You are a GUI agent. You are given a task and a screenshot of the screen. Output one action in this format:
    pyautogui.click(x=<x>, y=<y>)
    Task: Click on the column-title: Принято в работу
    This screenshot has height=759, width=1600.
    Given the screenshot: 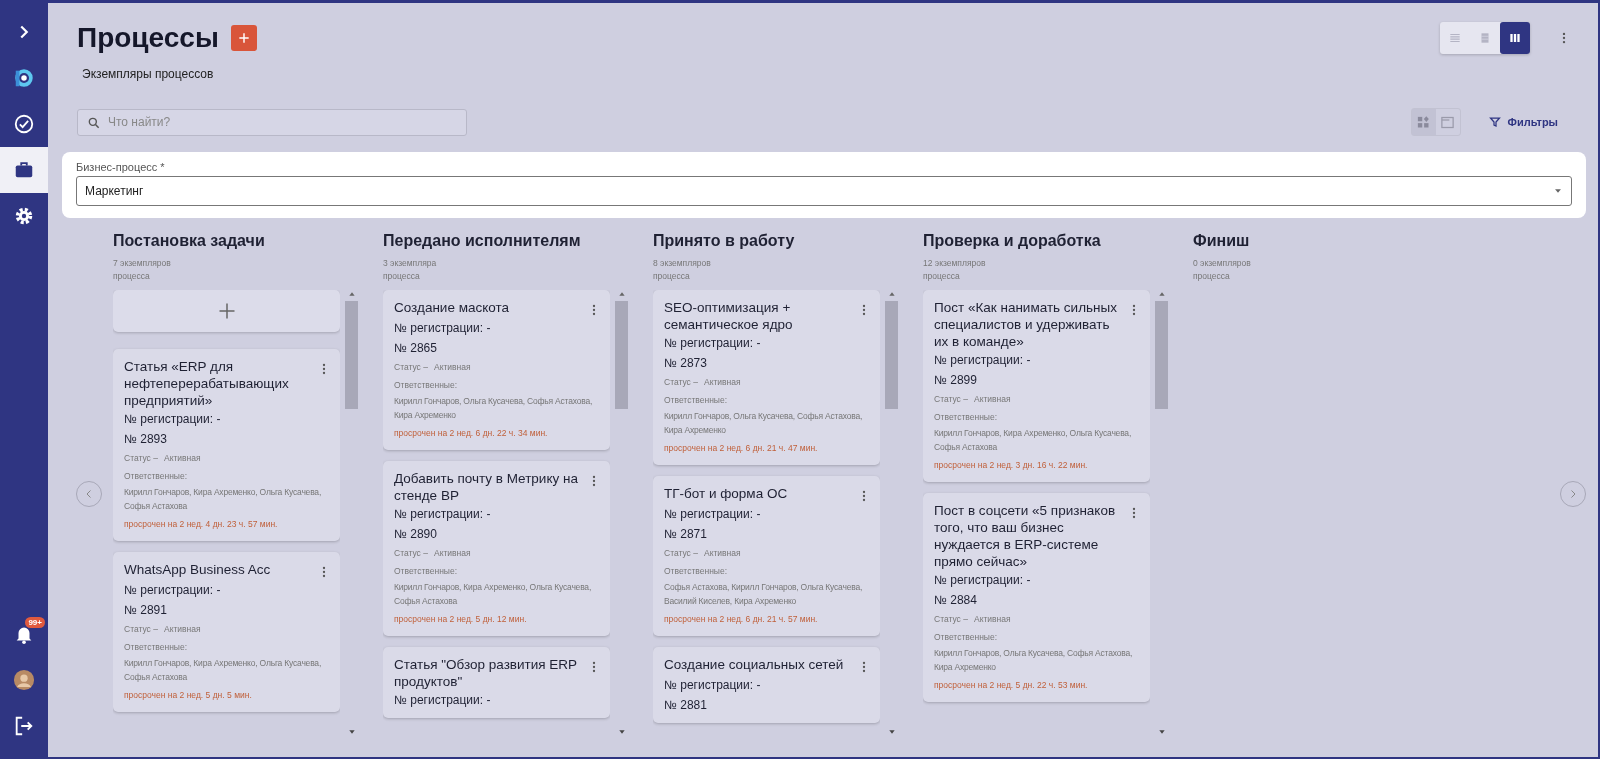 What is the action you would take?
    pyautogui.click(x=724, y=241)
    